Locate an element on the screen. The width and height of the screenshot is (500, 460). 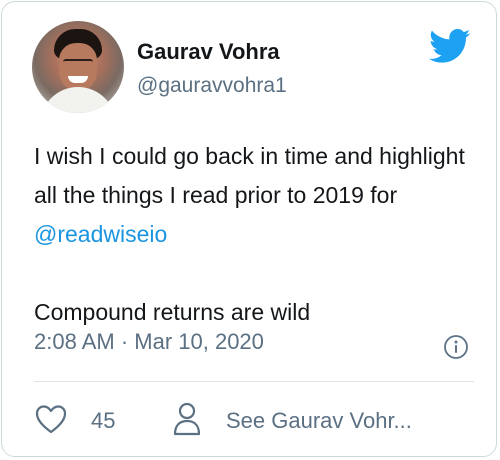
mention-link: @readwiseio is located at coordinates (100, 234).